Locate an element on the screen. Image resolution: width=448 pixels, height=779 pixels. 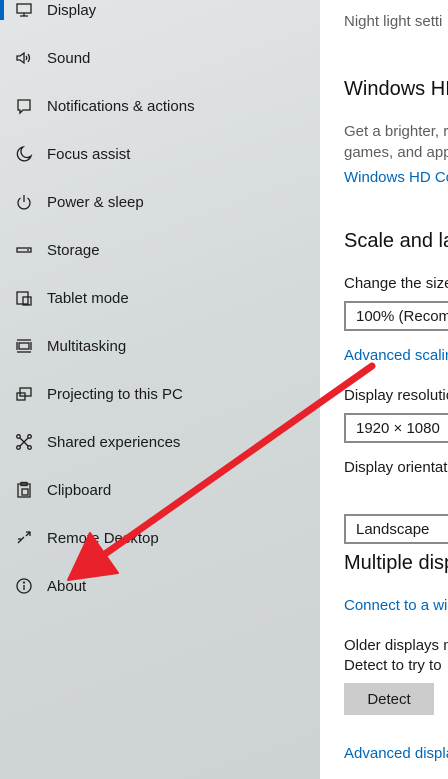
projecting-icon is located at coordinates (24, 394).